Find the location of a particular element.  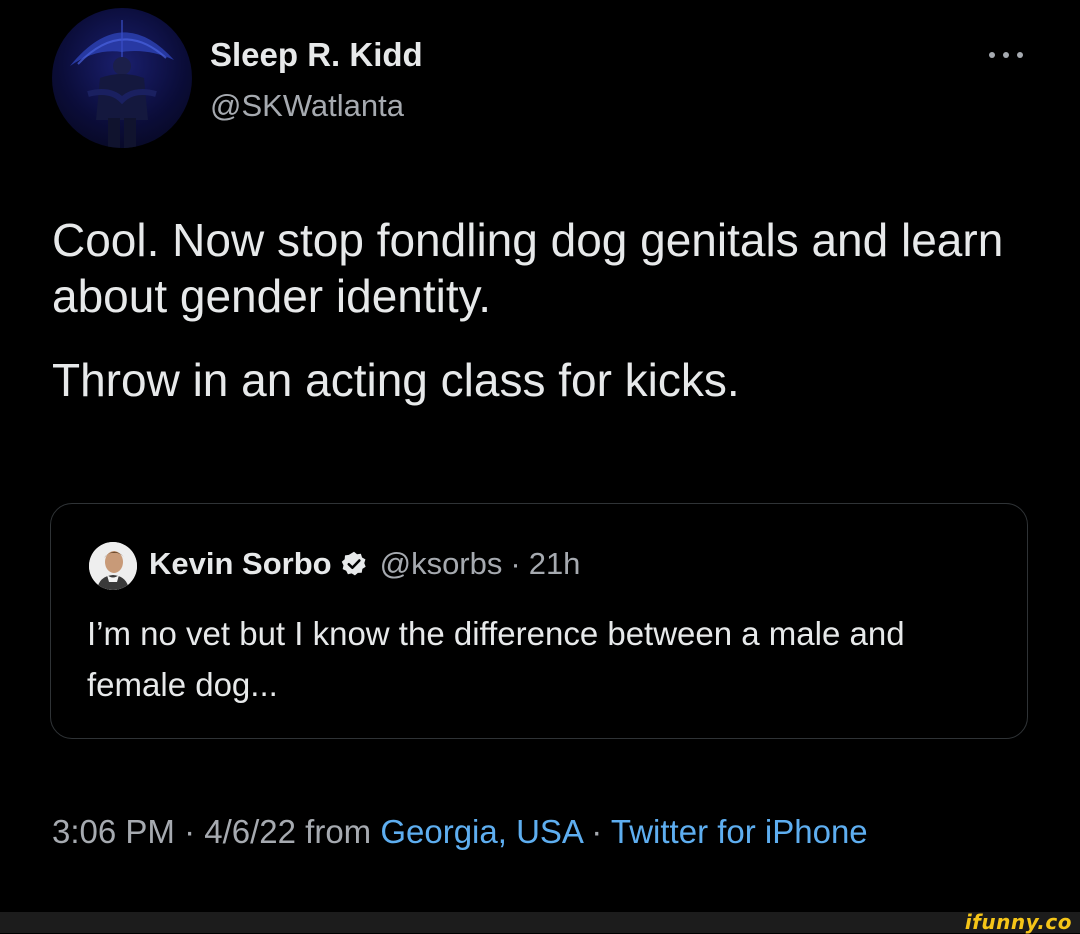

quote-header: Kevin Sorbo @ksorbs · 21h is located at coordinates (364, 564).